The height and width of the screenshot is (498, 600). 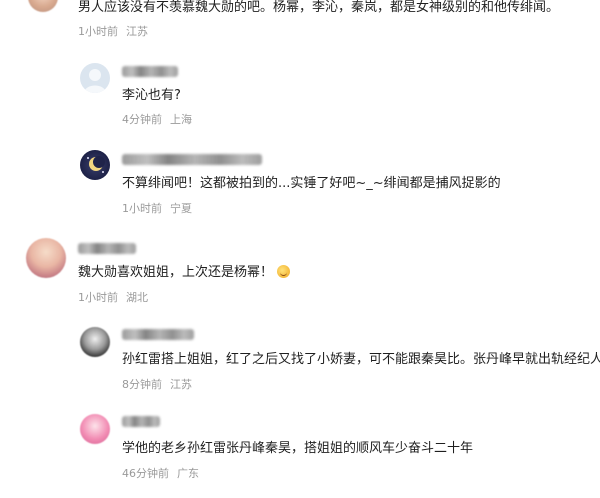 I want to click on comment-meta: 1小时前 江苏, so click(x=113, y=31).